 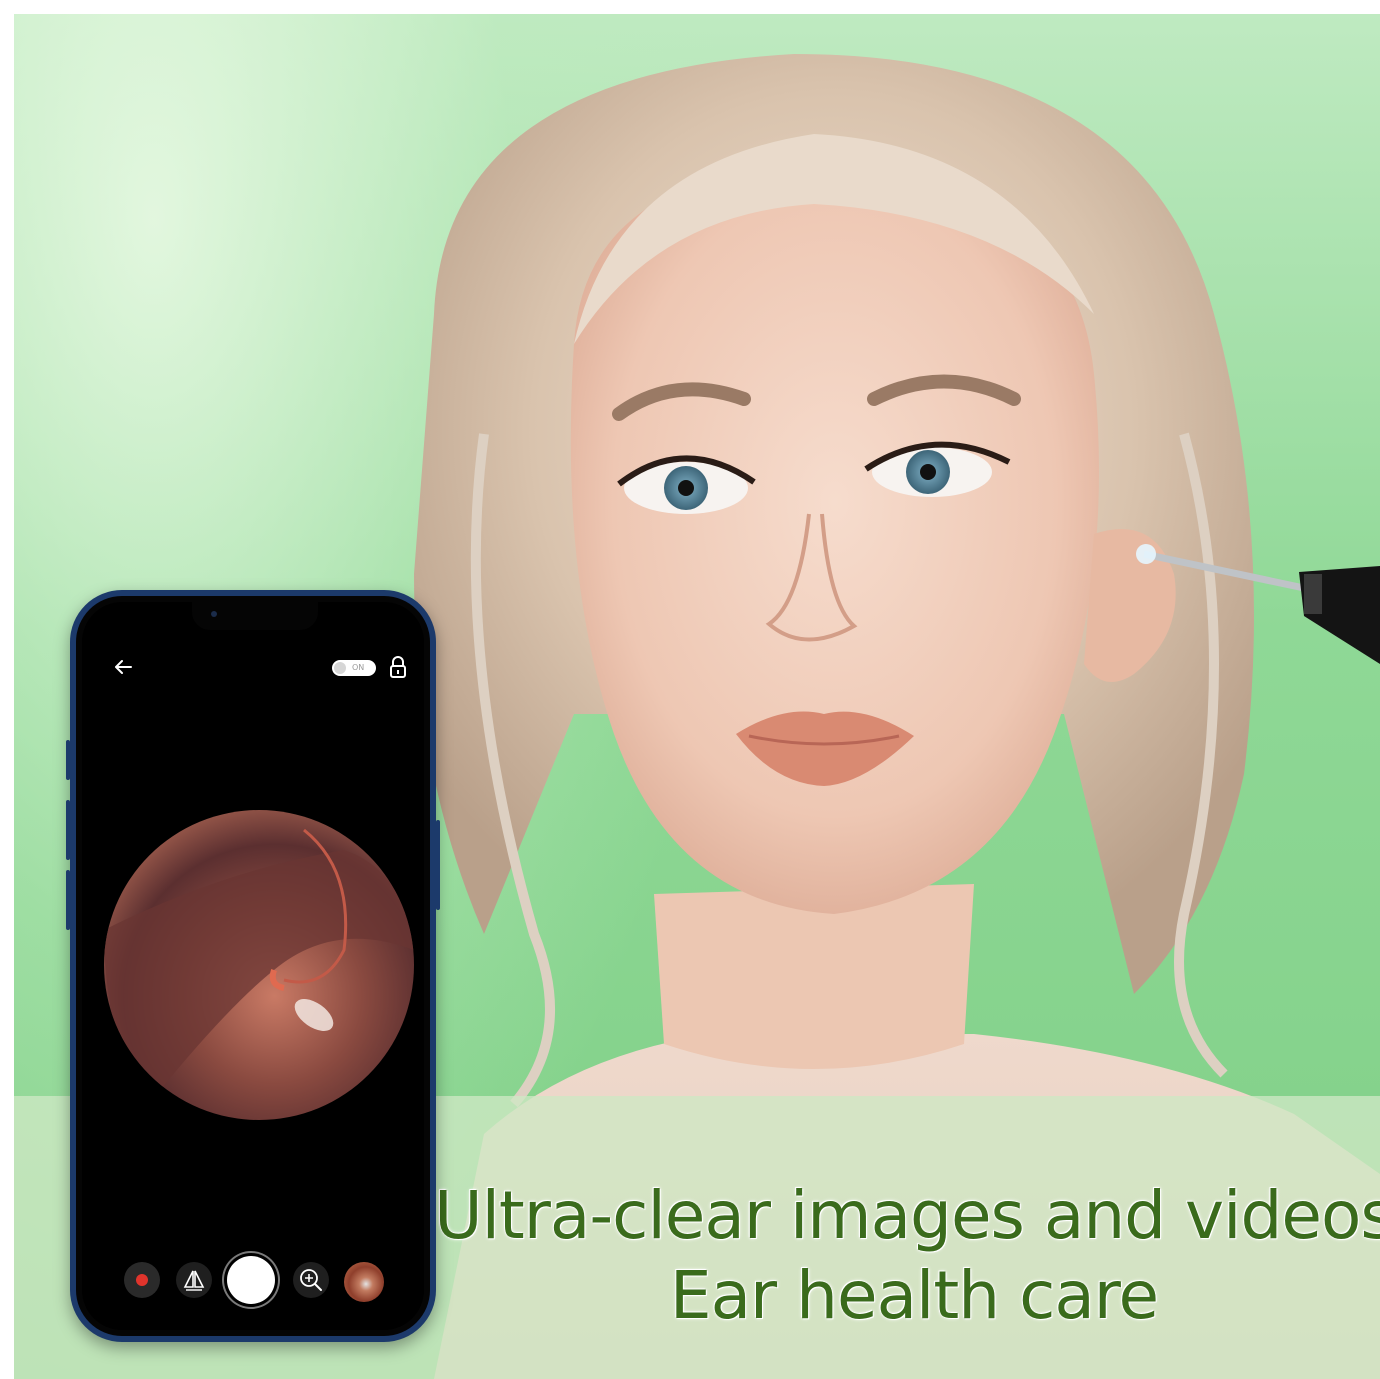 I want to click on shutter-button, so click(x=251, y=1280).